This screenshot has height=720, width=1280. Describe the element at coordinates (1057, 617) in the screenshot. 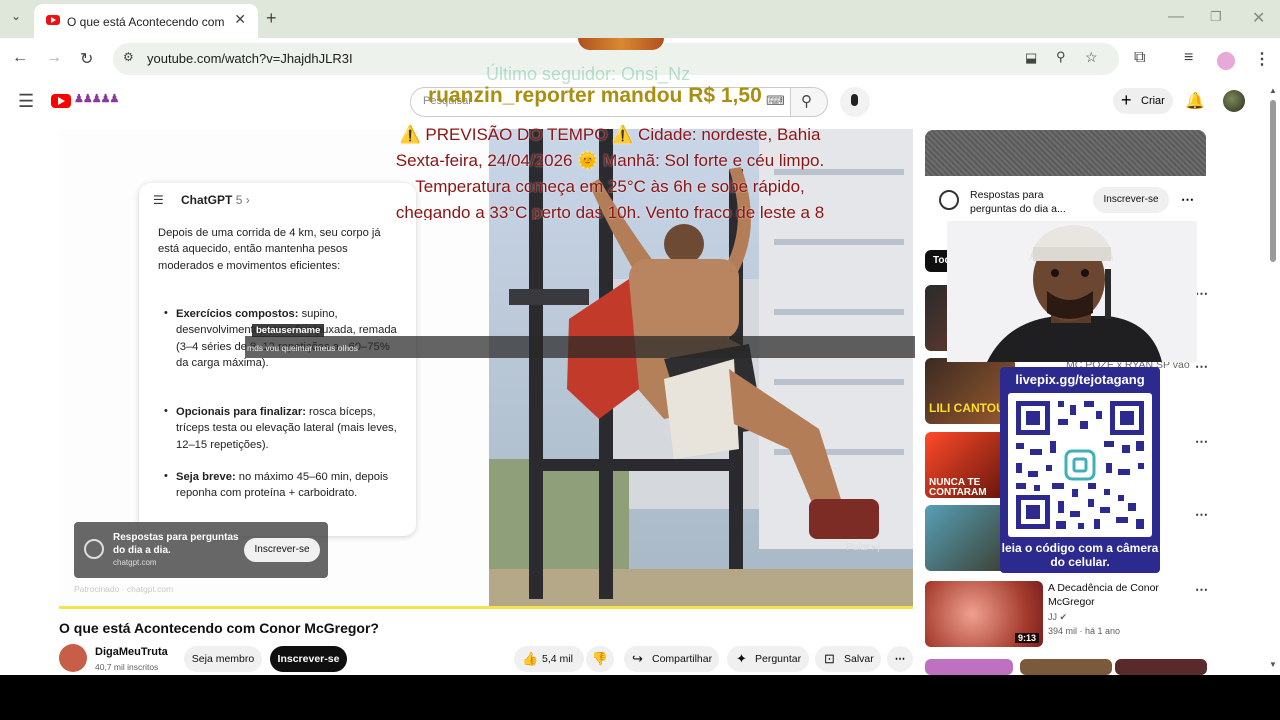

I see `sidebar-item-channel: JJ ✔` at that location.